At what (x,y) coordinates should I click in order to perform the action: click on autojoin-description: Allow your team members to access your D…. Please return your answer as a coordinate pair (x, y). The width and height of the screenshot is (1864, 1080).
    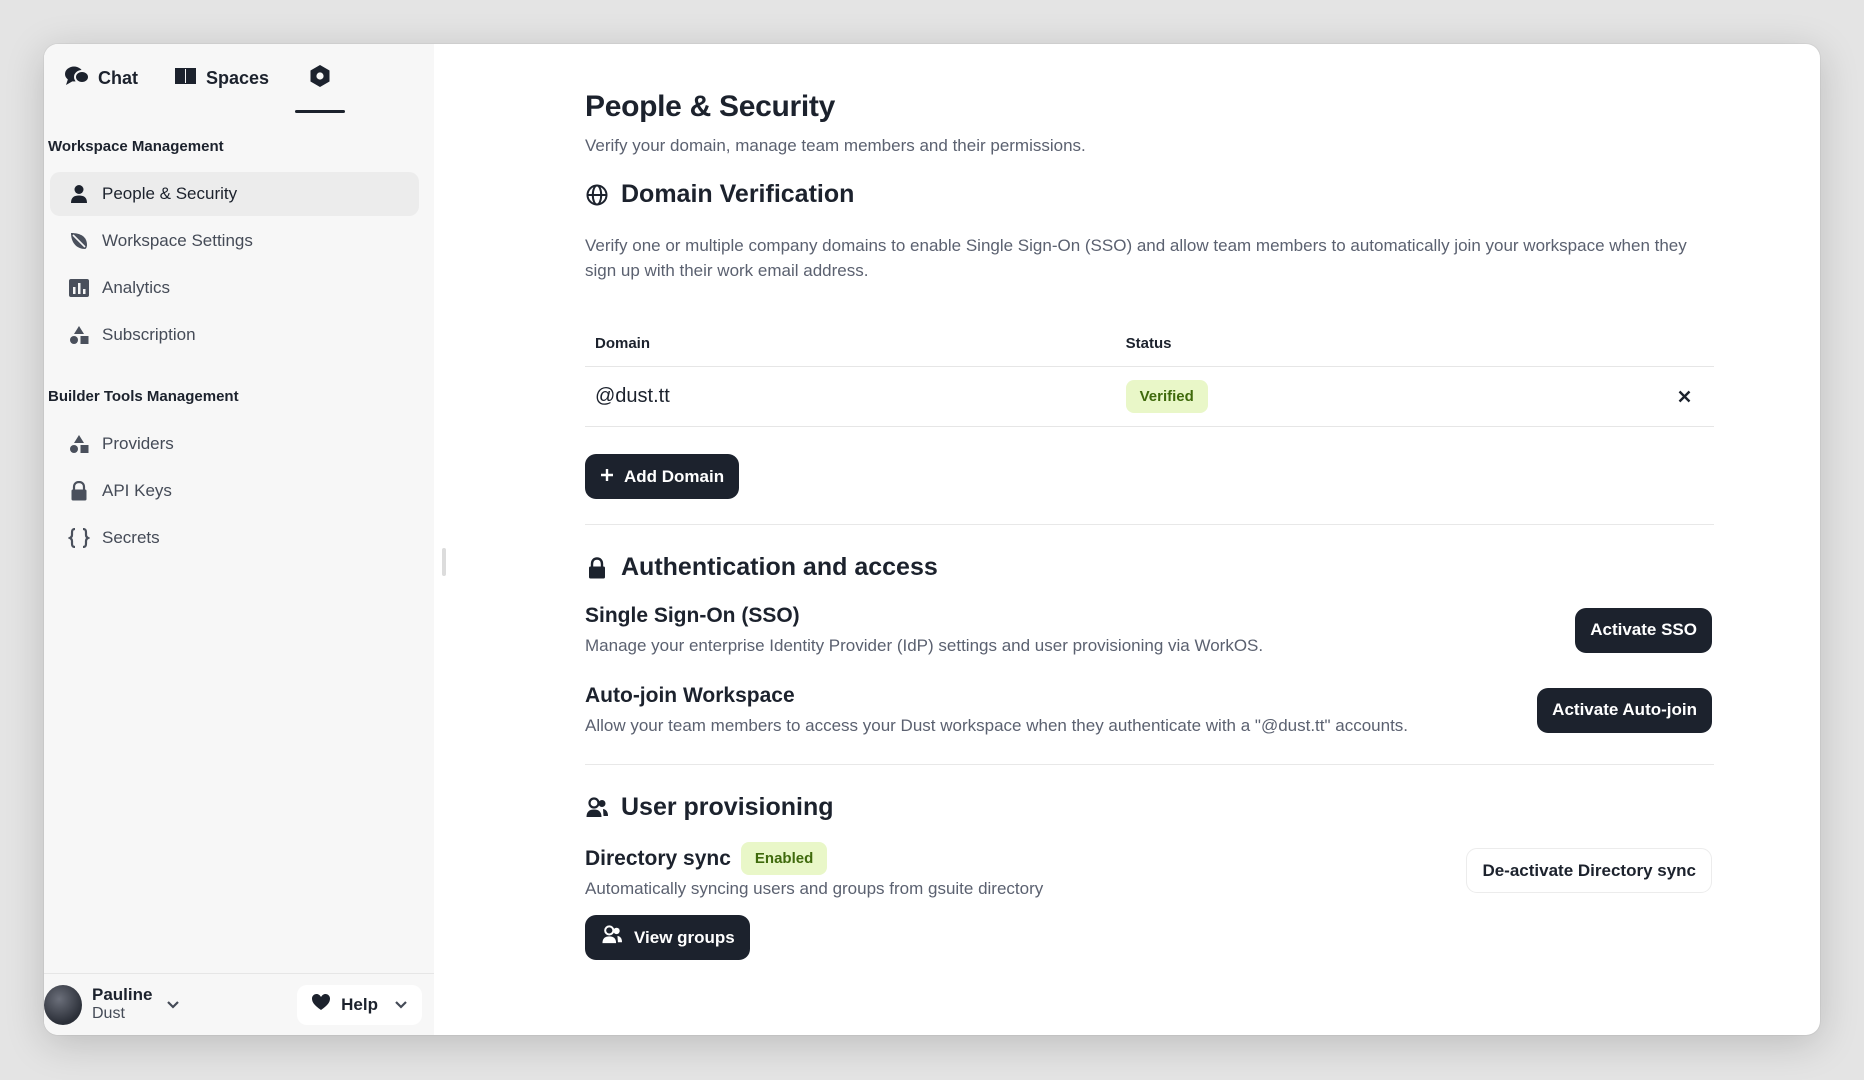
    Looking at the image, I should click on (997, 725).